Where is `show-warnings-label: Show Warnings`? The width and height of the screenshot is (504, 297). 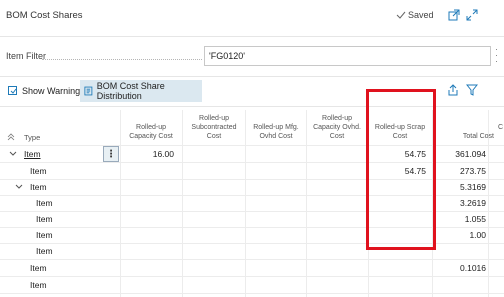 show-warnings-label: Show Warnings is located at coordinates (53, 91).